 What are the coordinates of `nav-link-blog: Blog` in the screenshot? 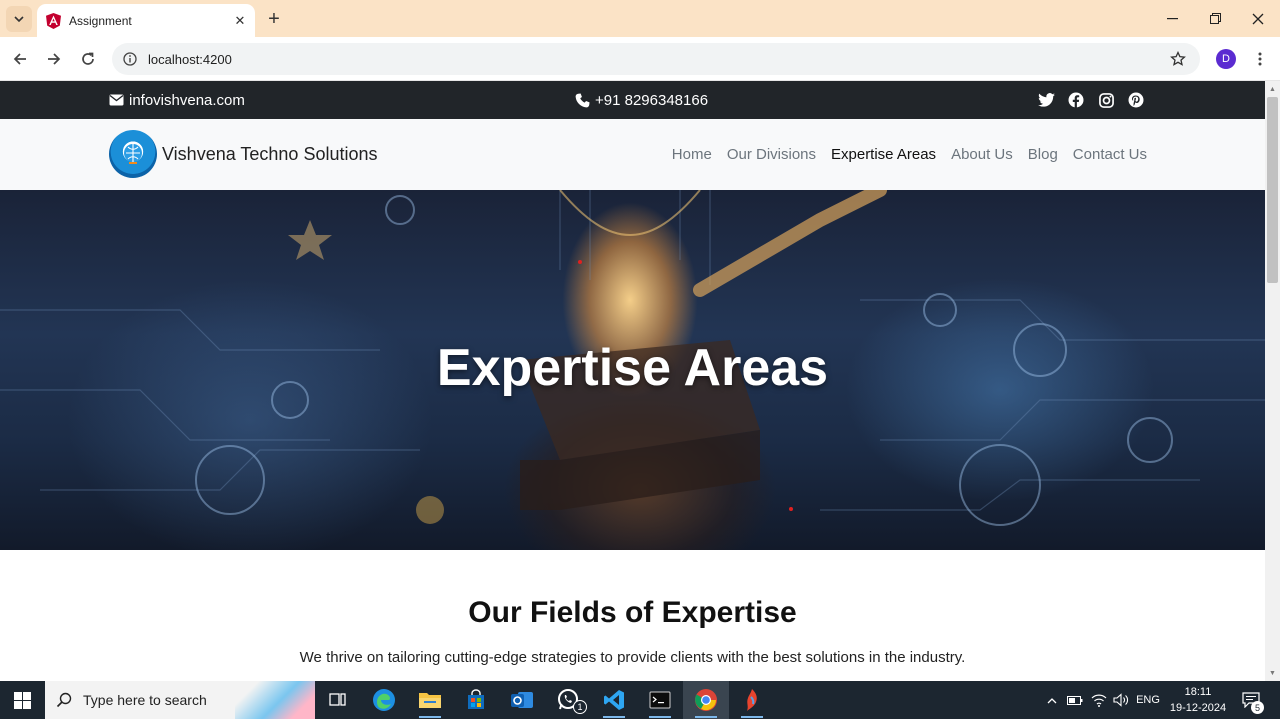 It's located at (1043, 154).